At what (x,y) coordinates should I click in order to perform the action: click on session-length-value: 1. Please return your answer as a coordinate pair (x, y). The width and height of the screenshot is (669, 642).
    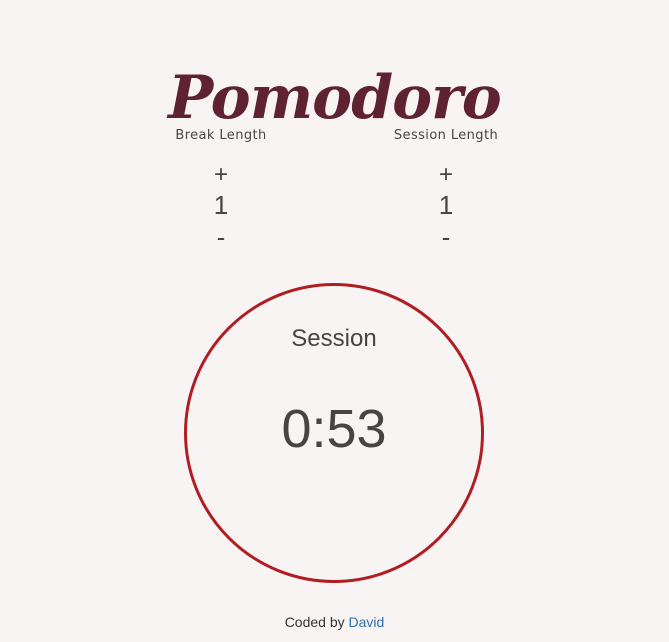
    Looking at the image, I should click on (446, 205).